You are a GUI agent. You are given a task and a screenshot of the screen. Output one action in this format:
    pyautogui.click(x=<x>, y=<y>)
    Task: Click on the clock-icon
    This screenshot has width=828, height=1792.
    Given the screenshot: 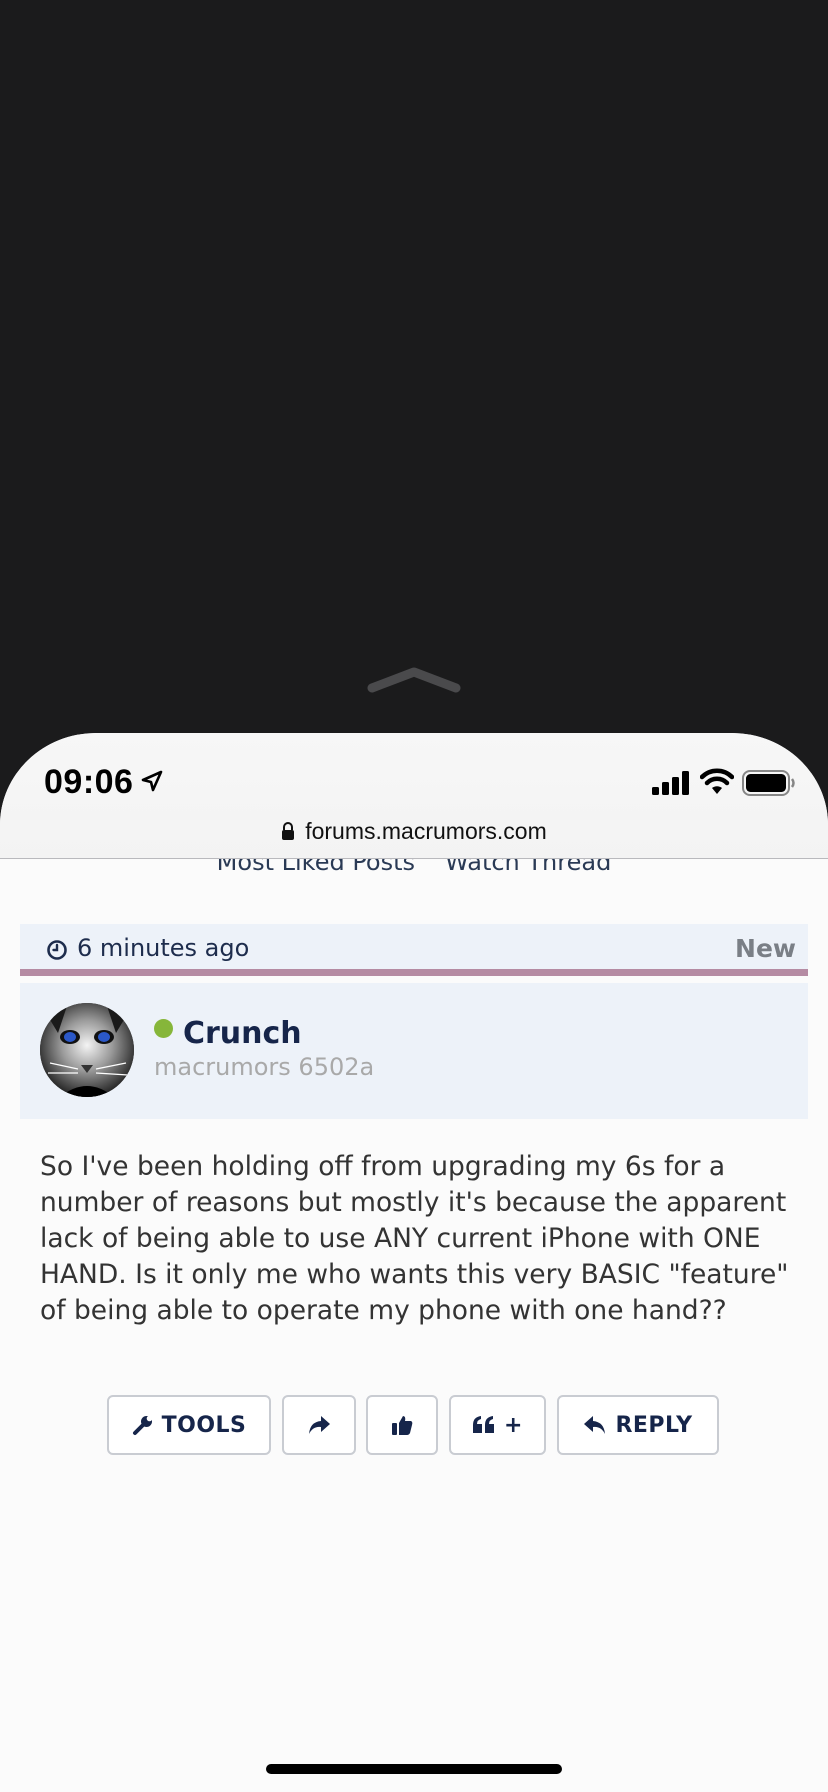 What is the action you would take?
    pyautogui.click(x=57, y=950)
    